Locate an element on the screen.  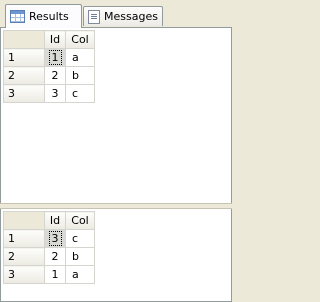
selected-cell-value: 3 is located at coordinates (55, 238).